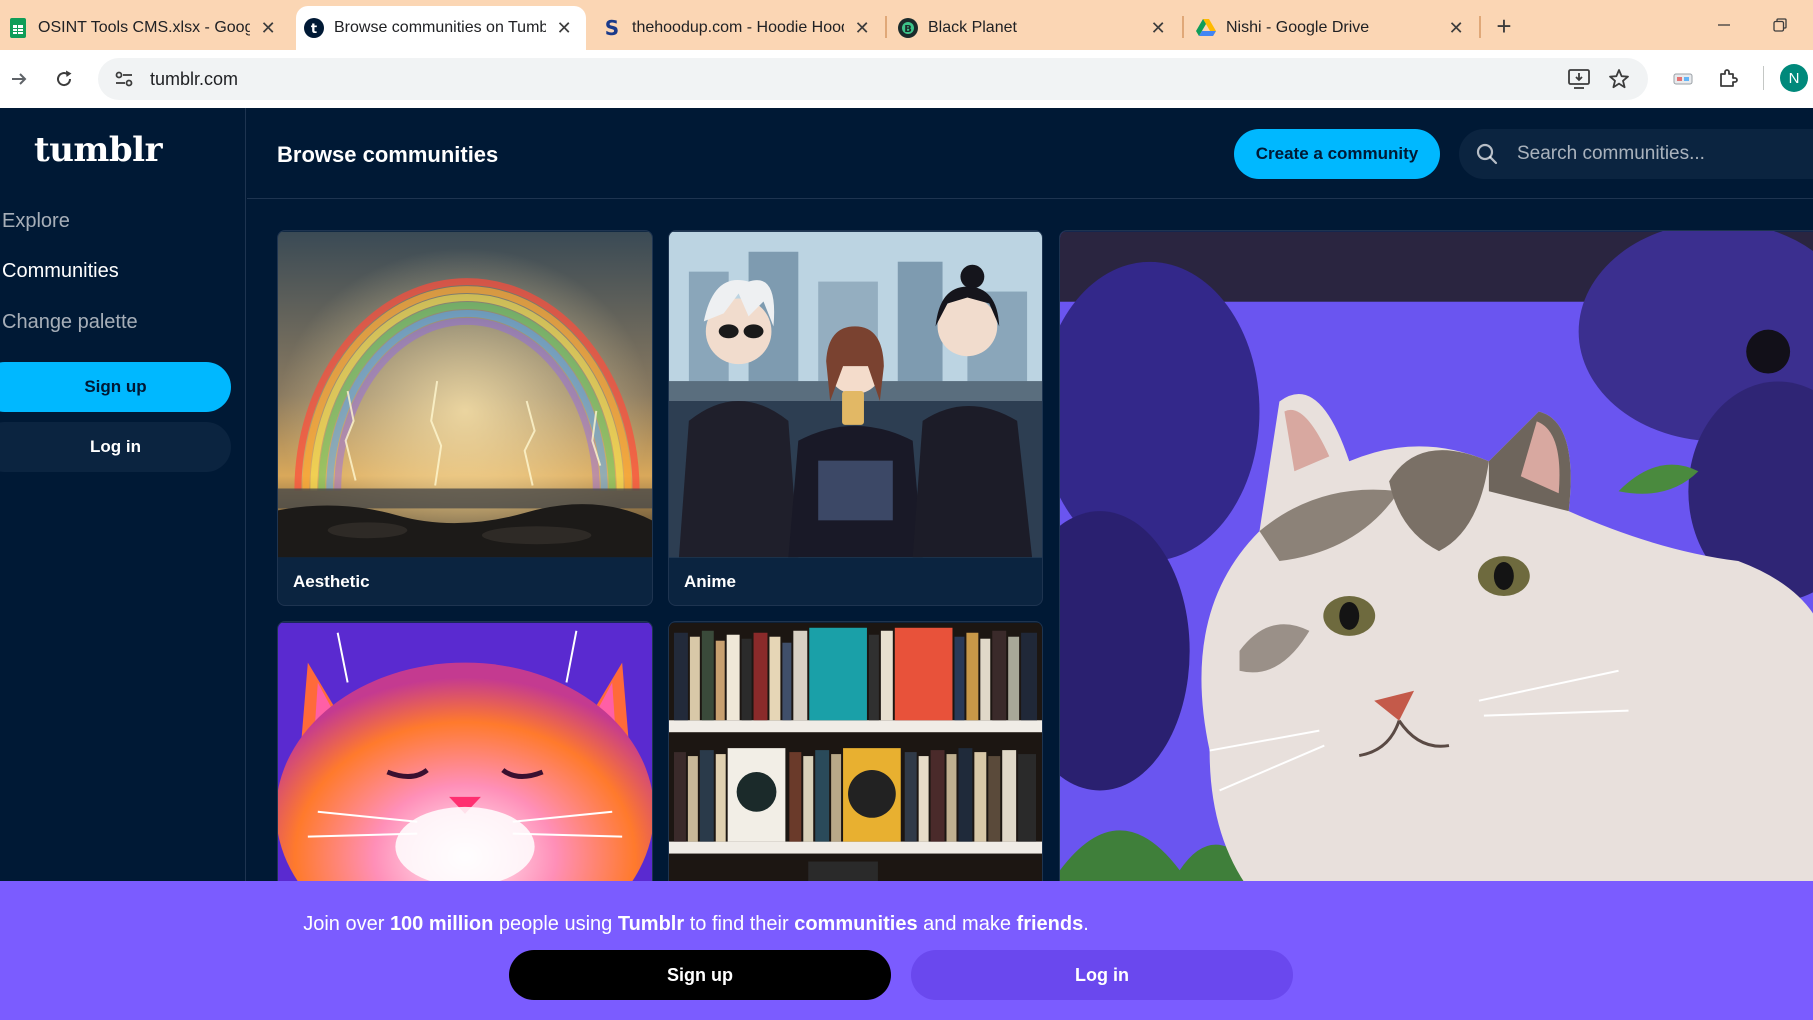  I want to click on community-name: Anime, so click(710, 581).